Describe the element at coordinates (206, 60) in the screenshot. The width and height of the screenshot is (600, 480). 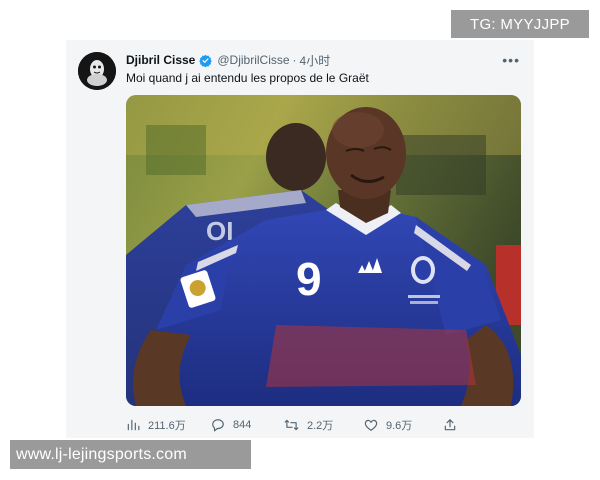
I see `verified-icon` at that location.